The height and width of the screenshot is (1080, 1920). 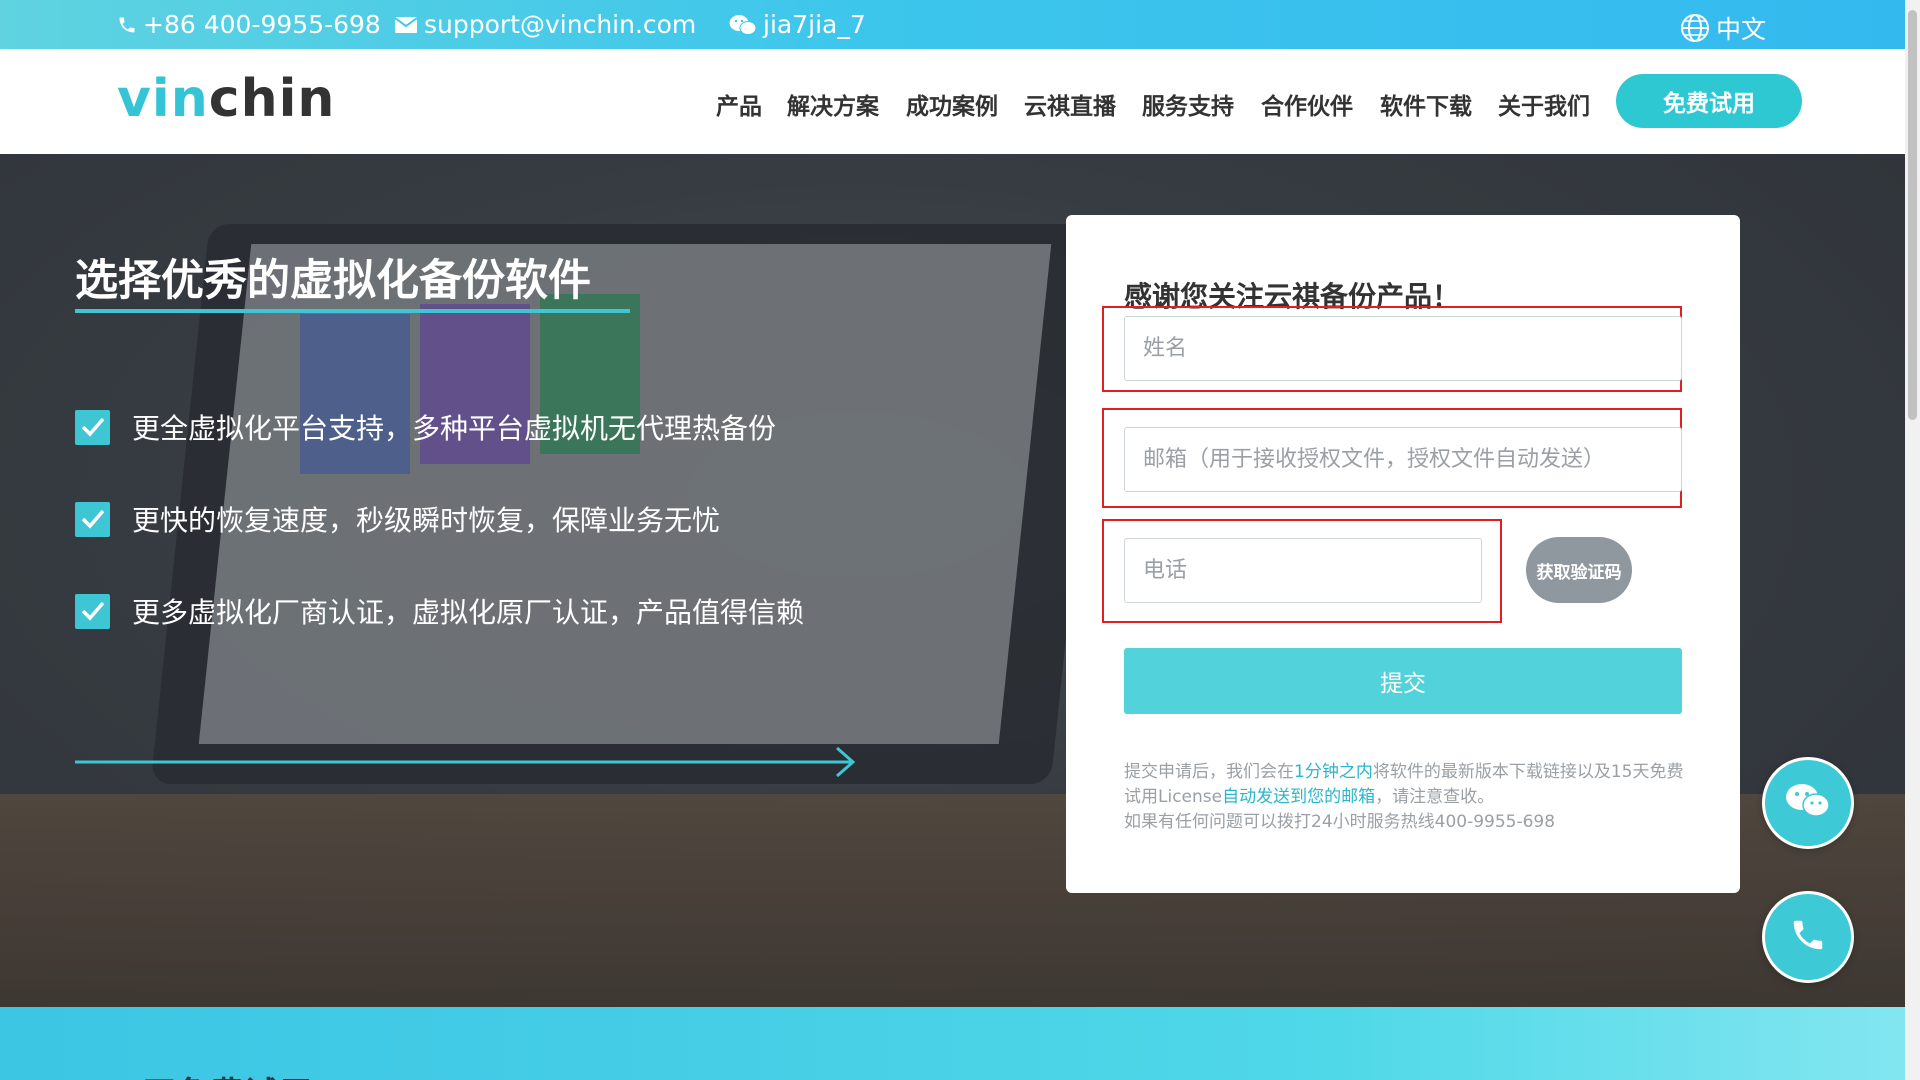 I want to click on nav-item-solutions: 解决方案, so click(x=833, y=104).